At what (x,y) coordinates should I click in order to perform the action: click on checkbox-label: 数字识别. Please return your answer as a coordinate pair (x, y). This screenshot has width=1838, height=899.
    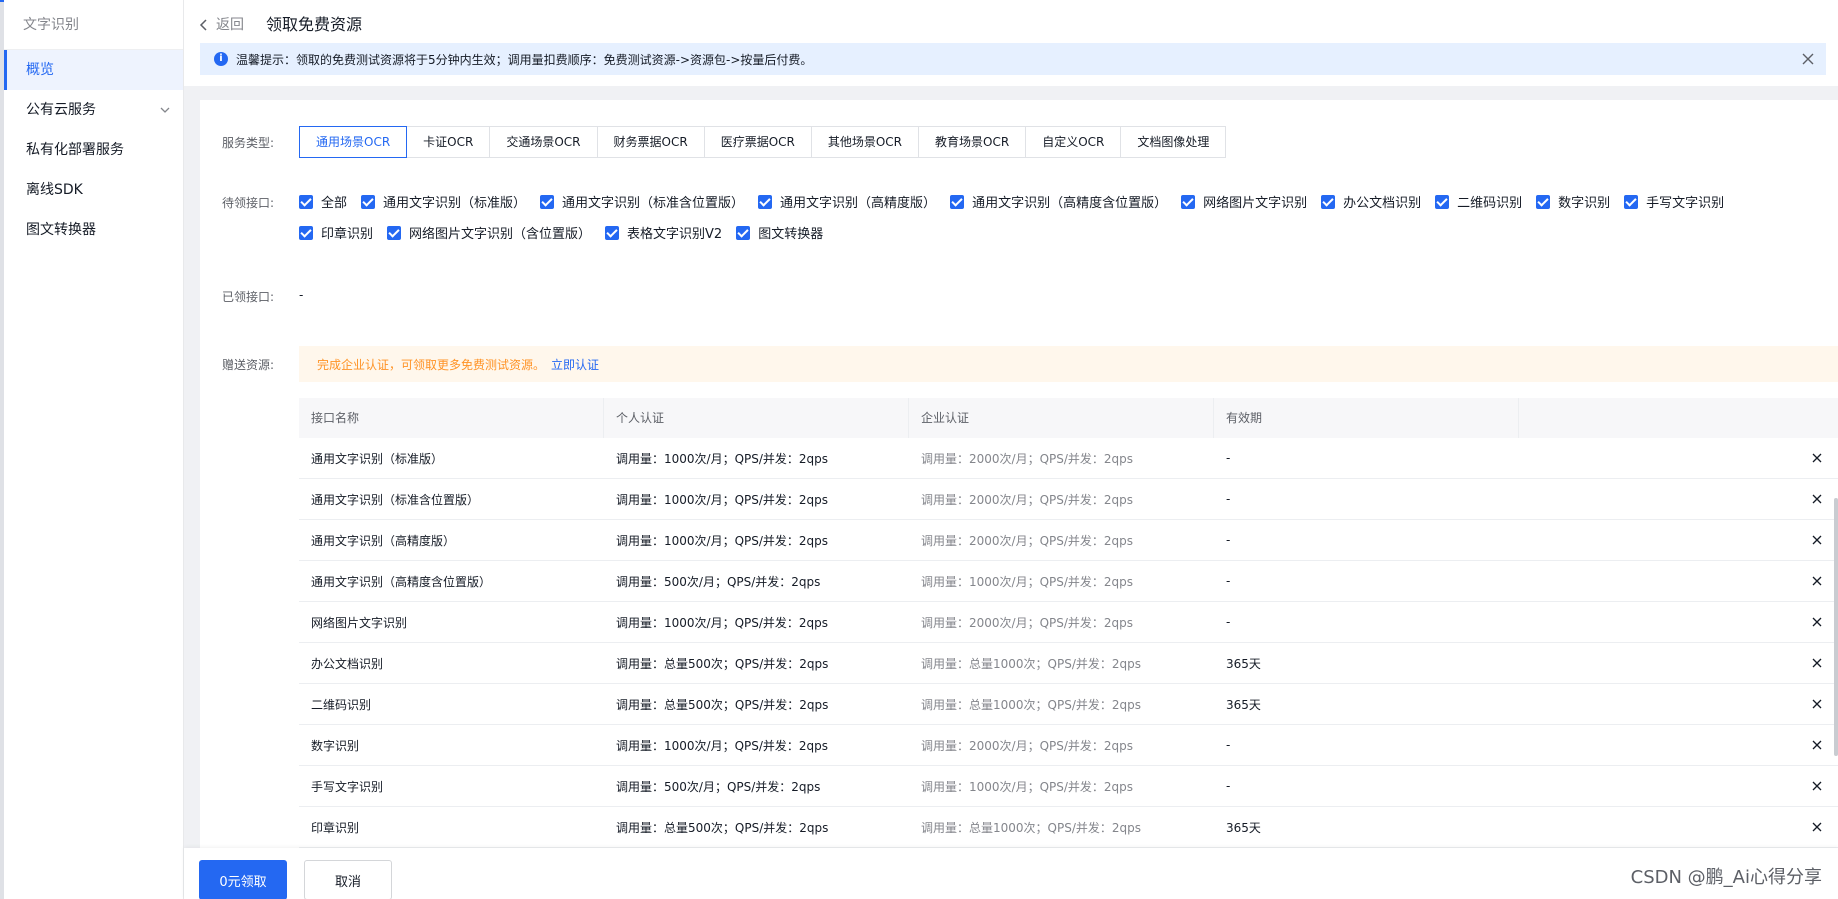
    Looking at the image, I should click on (1584, 203).